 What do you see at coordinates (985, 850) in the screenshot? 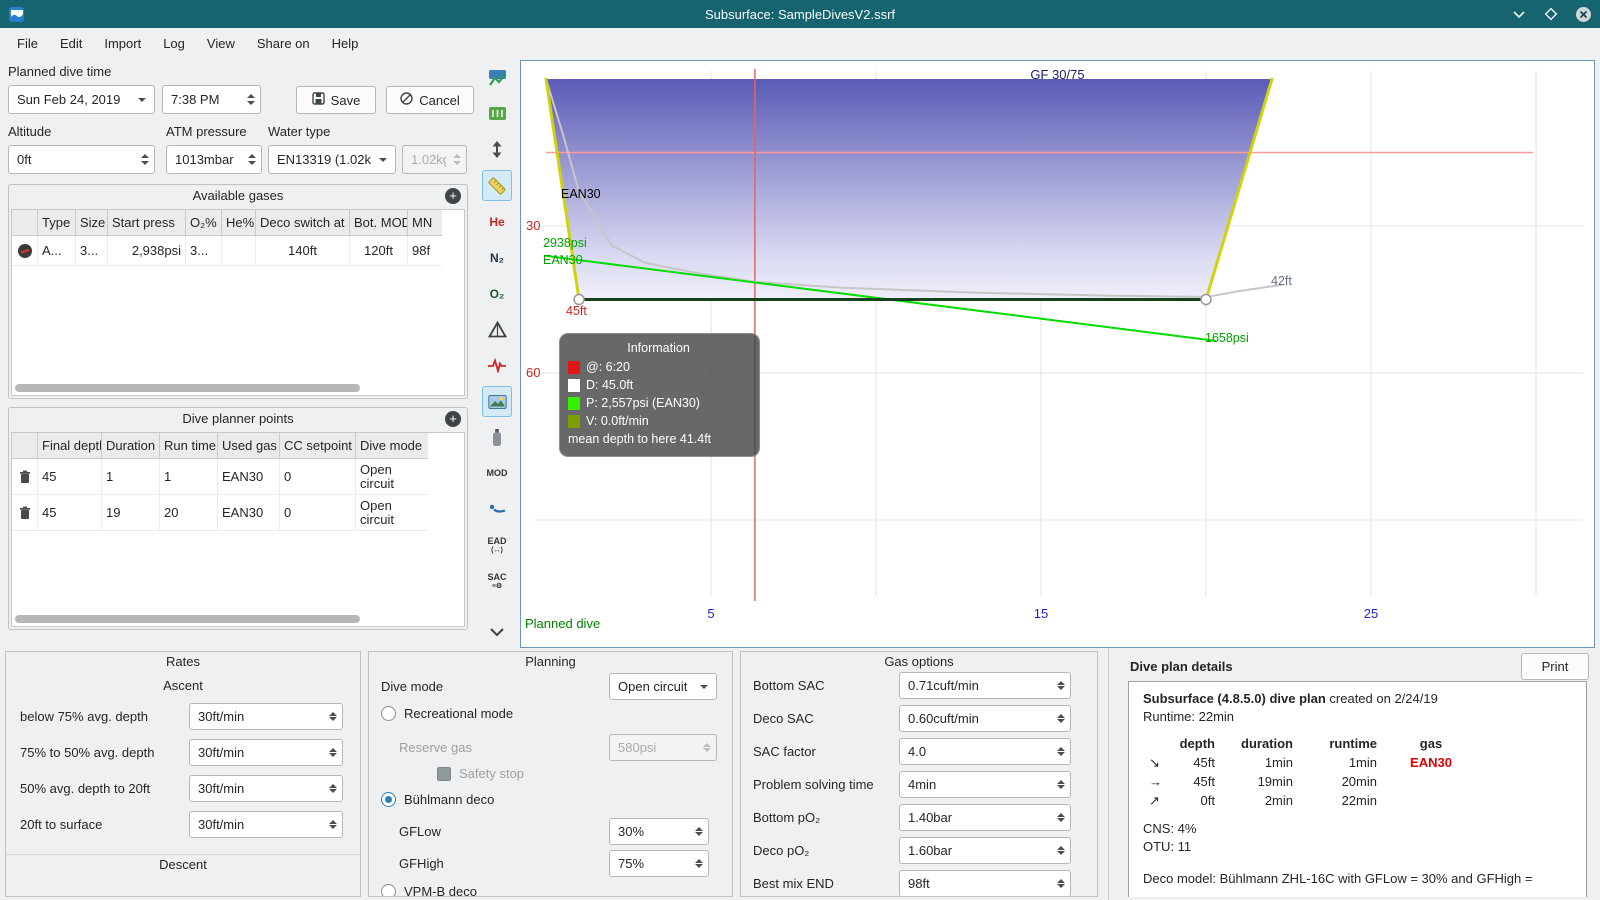
I see `deco-po2-input: 1.60bar` at bounding box center [985, 850].